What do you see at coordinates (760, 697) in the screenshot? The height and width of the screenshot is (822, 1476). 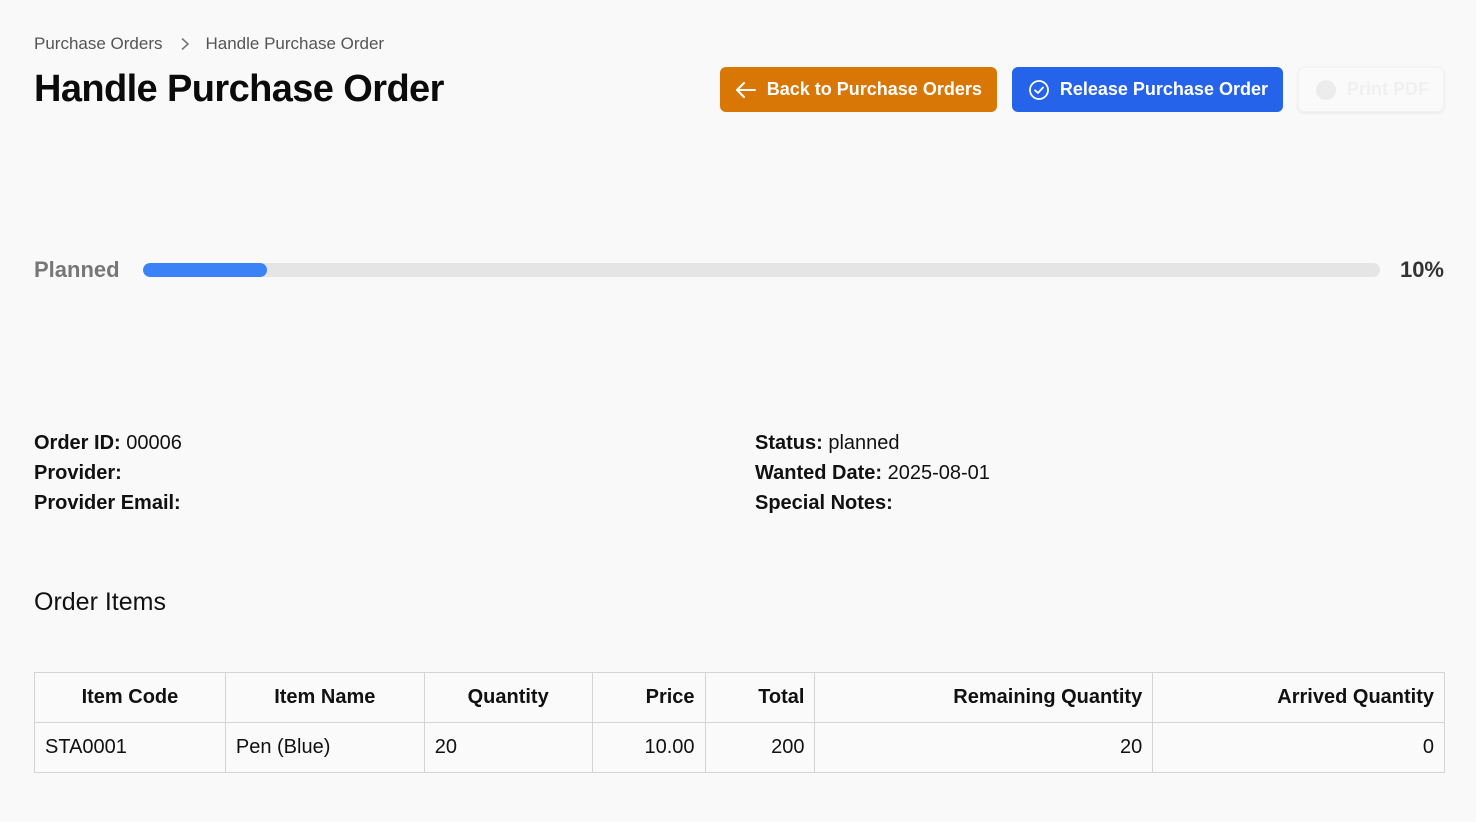 I see `column-header-total: Total` at bounding box center [760, 697].